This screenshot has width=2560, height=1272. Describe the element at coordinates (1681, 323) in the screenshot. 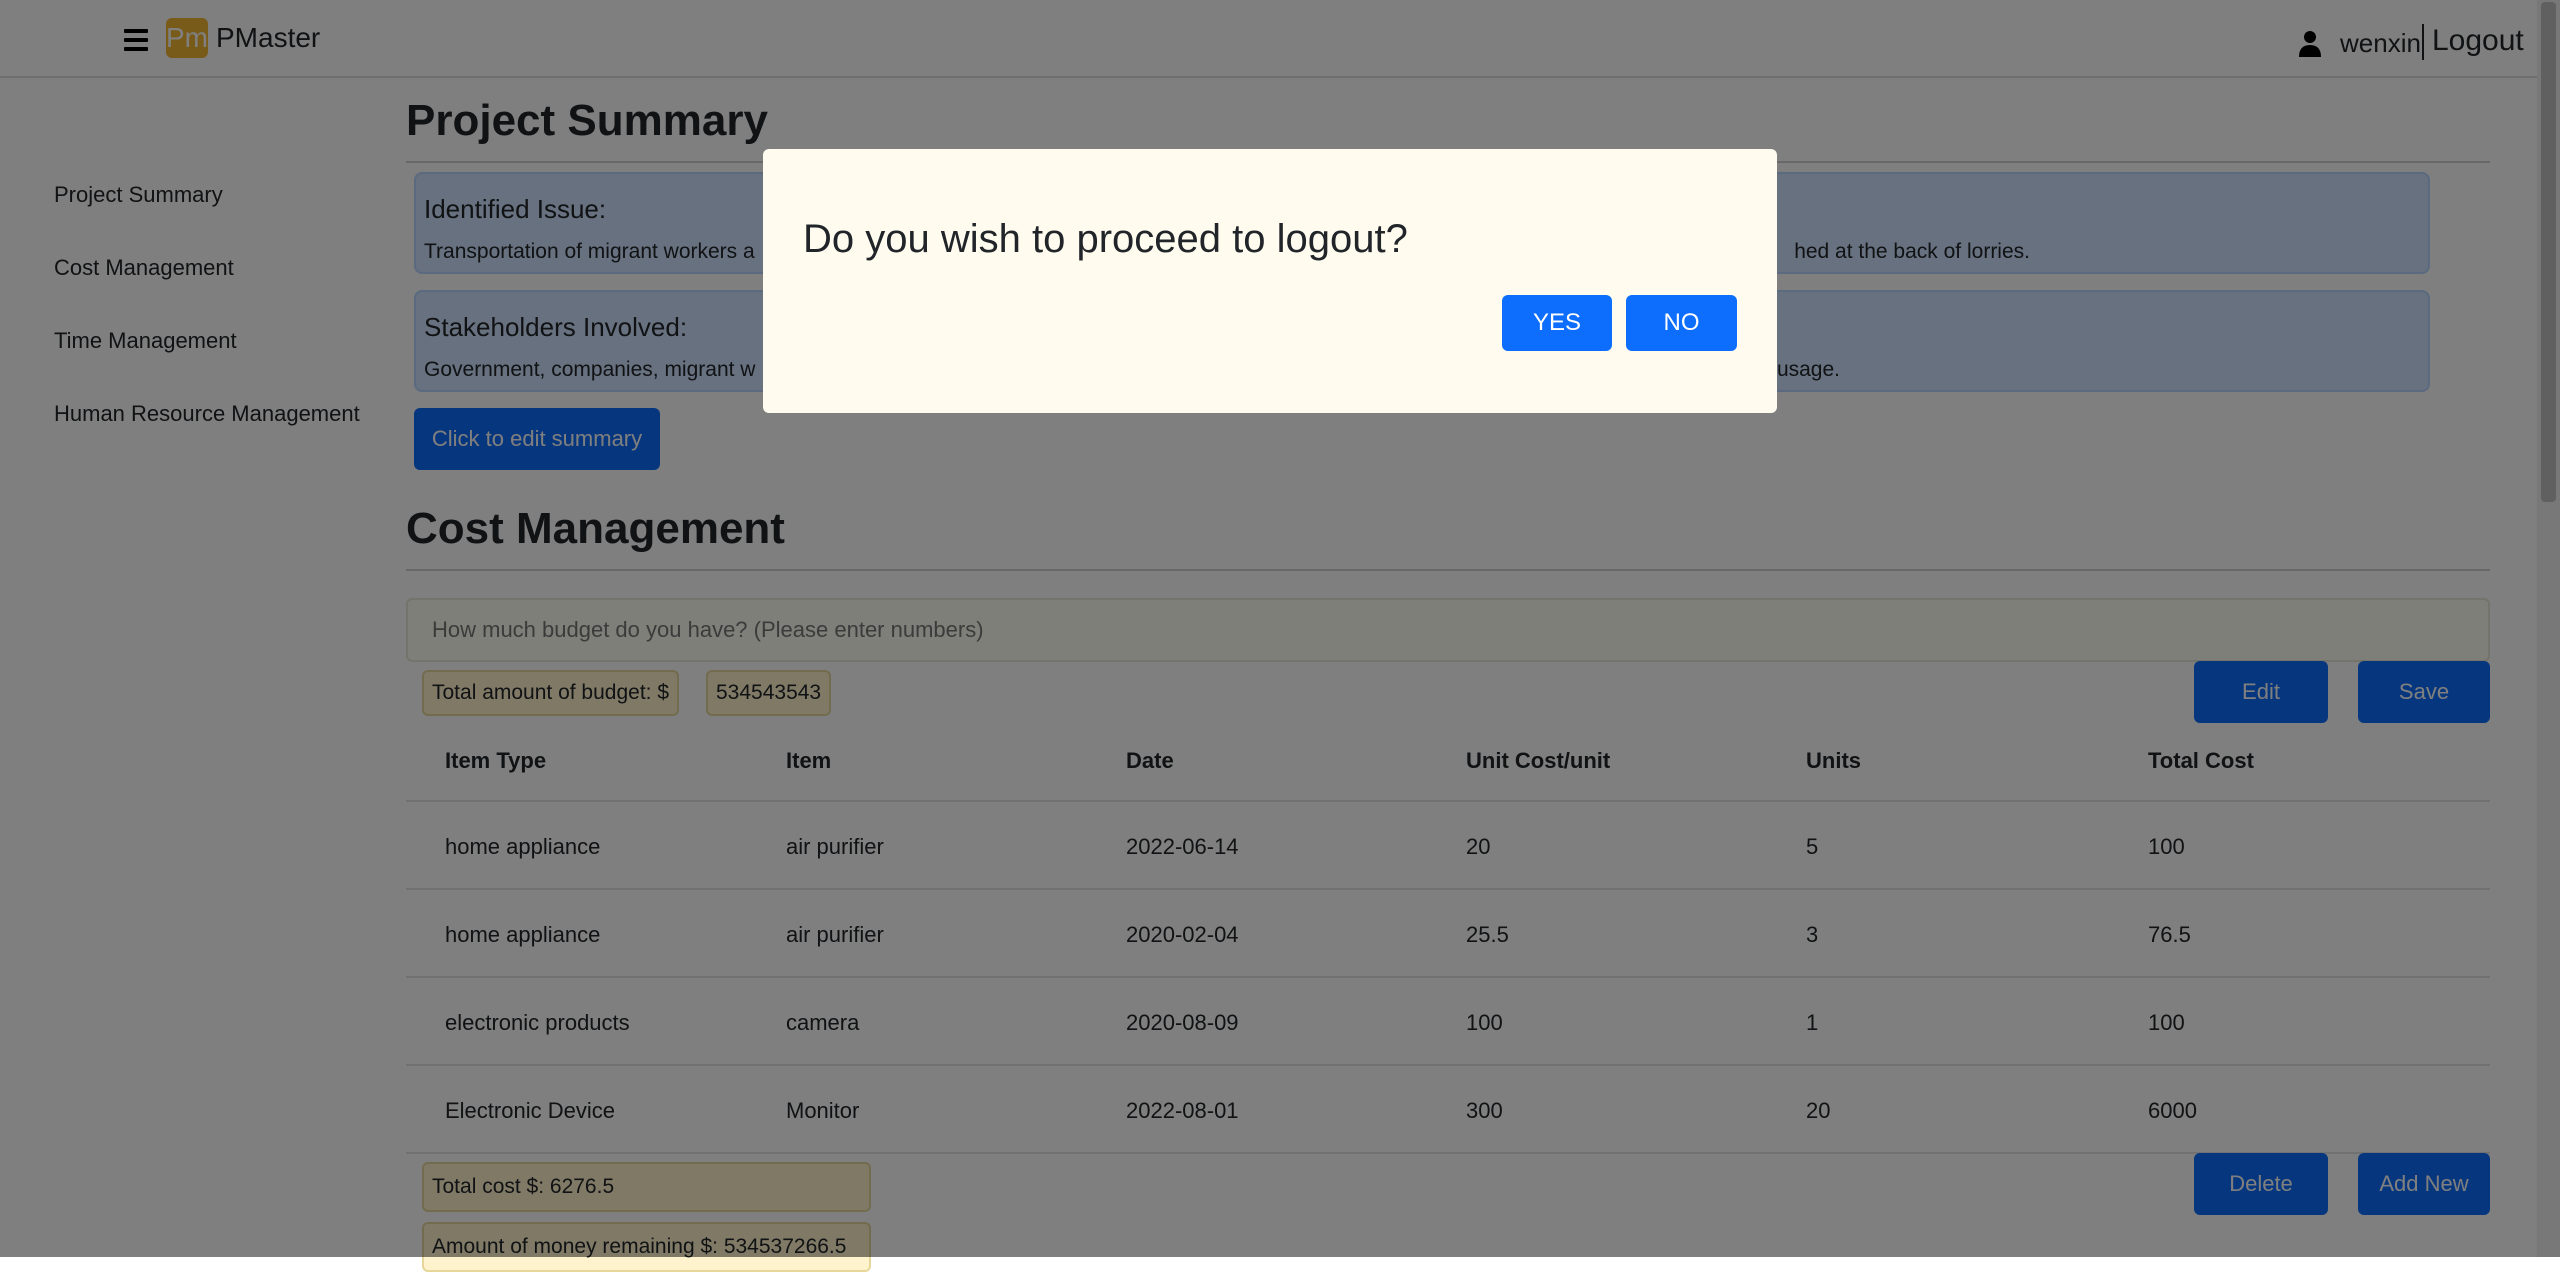

I see `no-button: NO` at that location.